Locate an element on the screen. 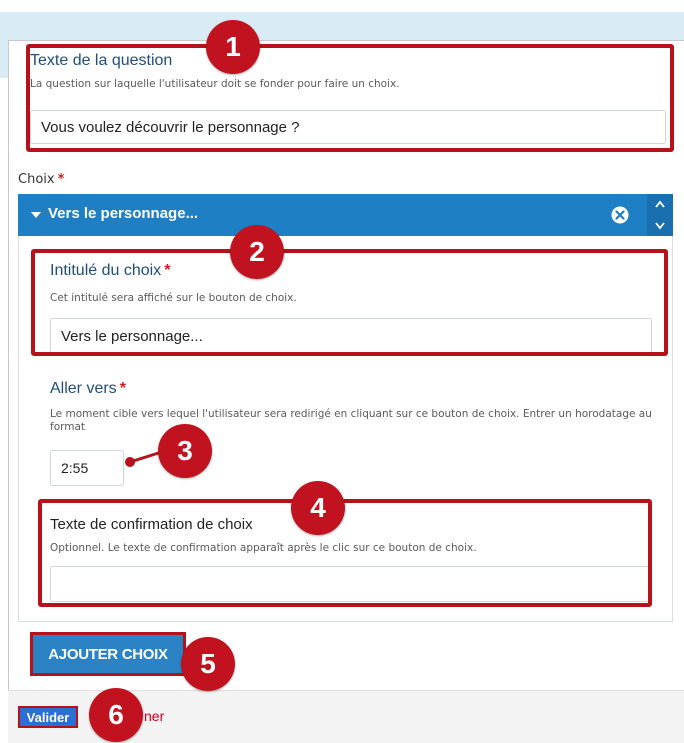  callout-5: 5 is located at coordinates (208, 664).